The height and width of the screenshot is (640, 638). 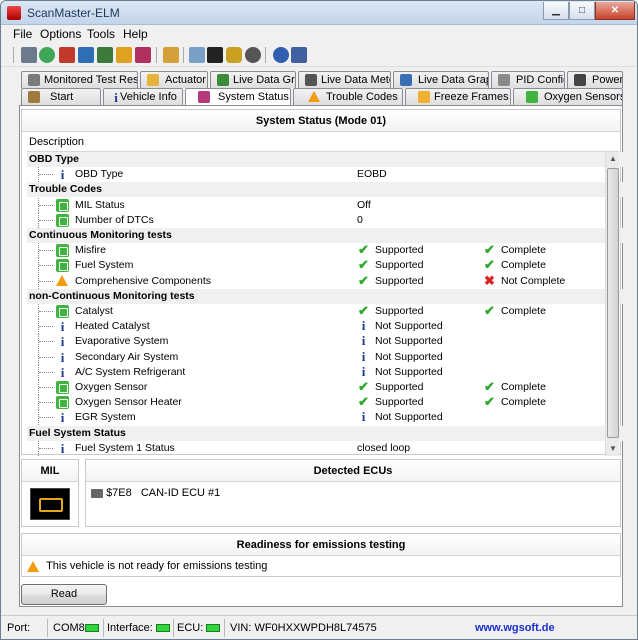 What do you see at coordinates (281, 55) in the screenshot?
I see `about-icon` at bounding box center [281, 55].